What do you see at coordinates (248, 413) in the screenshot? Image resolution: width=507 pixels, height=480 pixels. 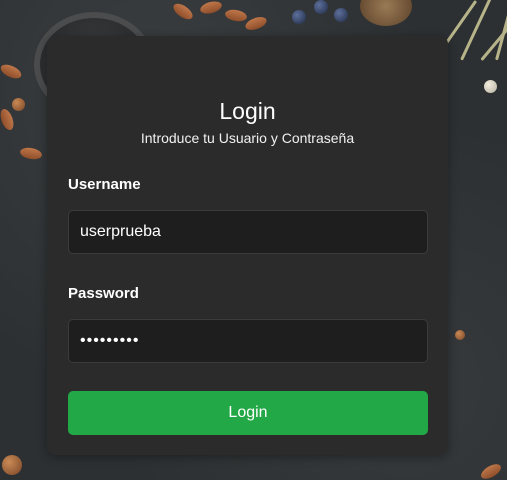 I see `login-button: Login` at bounding box center [248, 413].